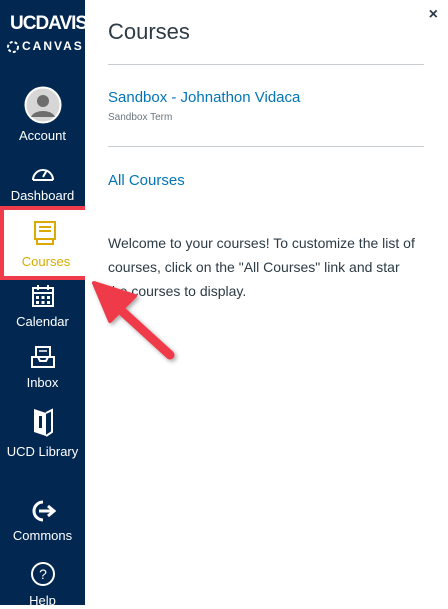  Describe the element at coordinates (45, 233) in the screenshot. I see `courses-icon` at that location.